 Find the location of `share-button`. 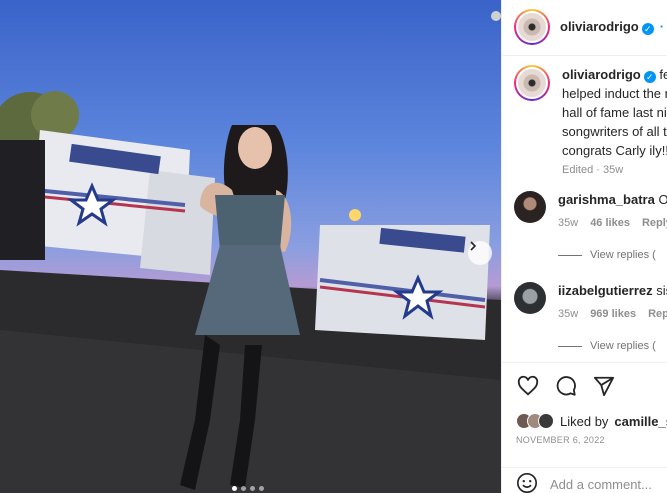

share-button is located at coordinates (604, 387).